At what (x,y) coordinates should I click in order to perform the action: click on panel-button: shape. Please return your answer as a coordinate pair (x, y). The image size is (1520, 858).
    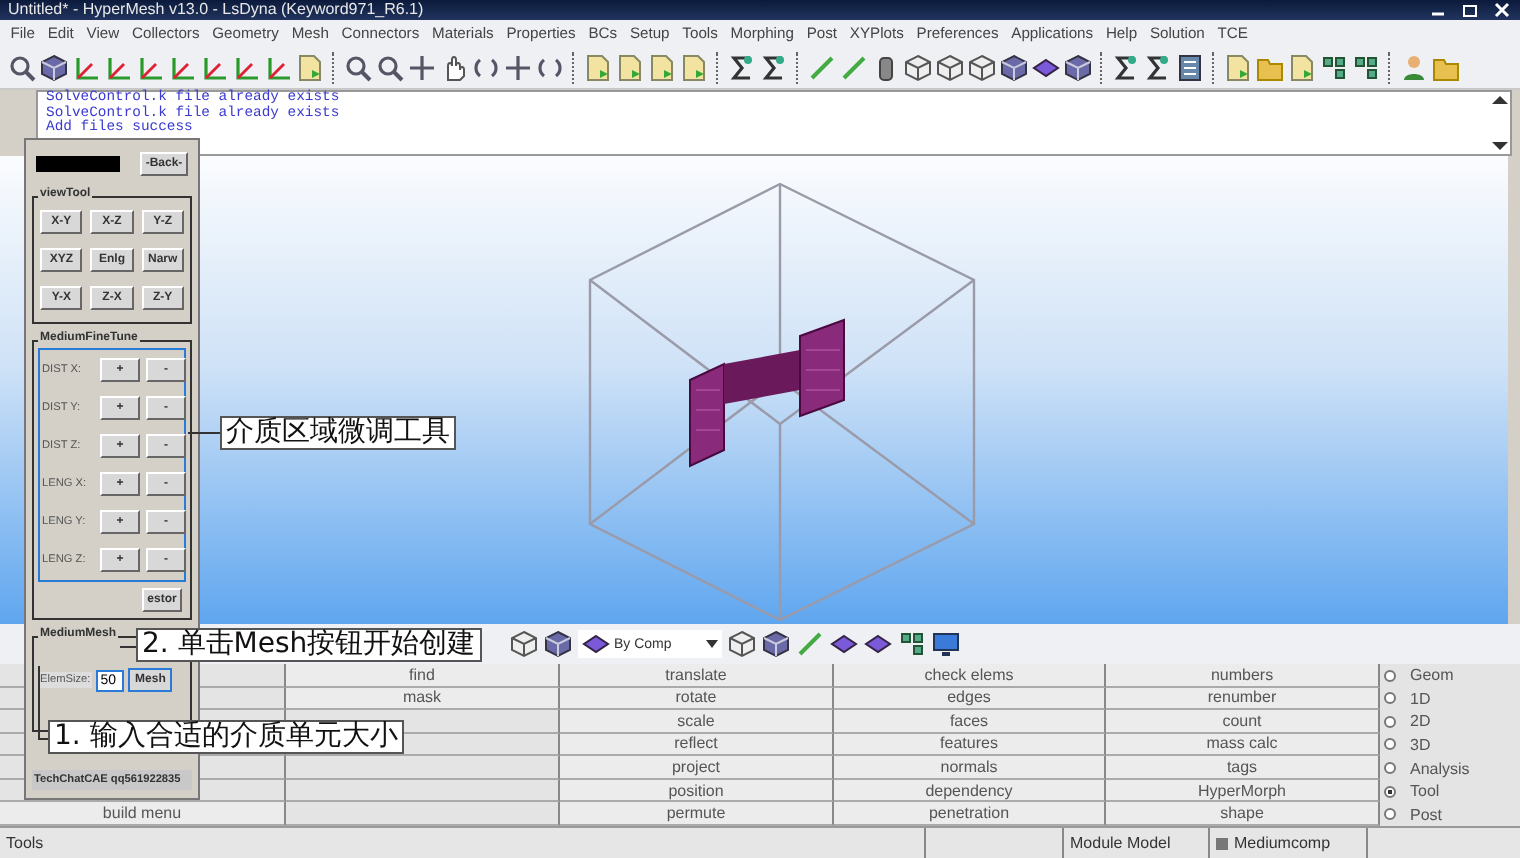
    Looking at the image, I should click on (1243, 814).